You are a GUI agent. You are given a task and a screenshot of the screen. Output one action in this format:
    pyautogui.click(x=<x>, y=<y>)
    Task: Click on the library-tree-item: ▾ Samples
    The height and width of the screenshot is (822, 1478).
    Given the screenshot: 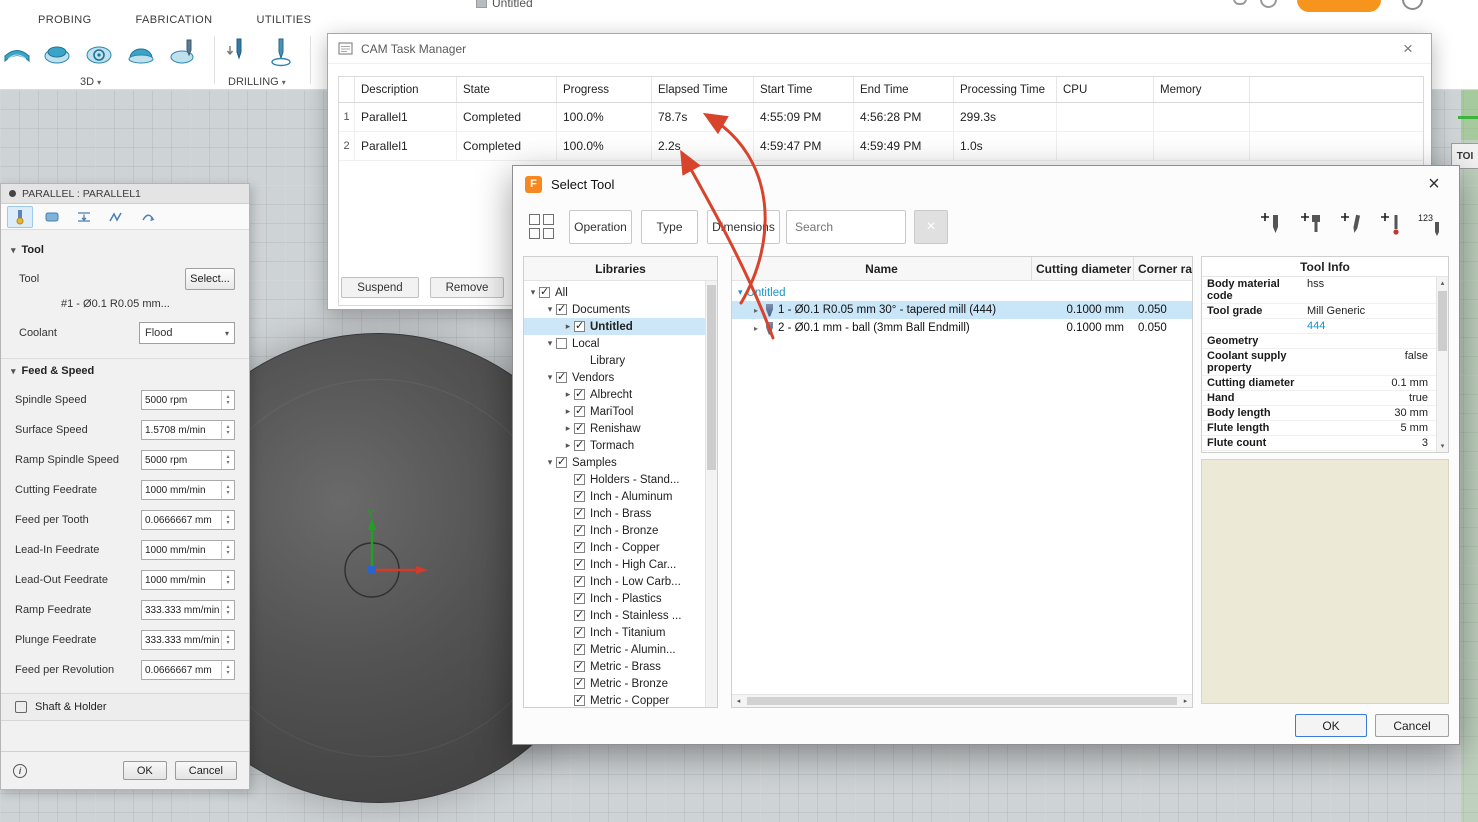 What is the action you would take?
    pyautogui.click(x=614, y=462)
    